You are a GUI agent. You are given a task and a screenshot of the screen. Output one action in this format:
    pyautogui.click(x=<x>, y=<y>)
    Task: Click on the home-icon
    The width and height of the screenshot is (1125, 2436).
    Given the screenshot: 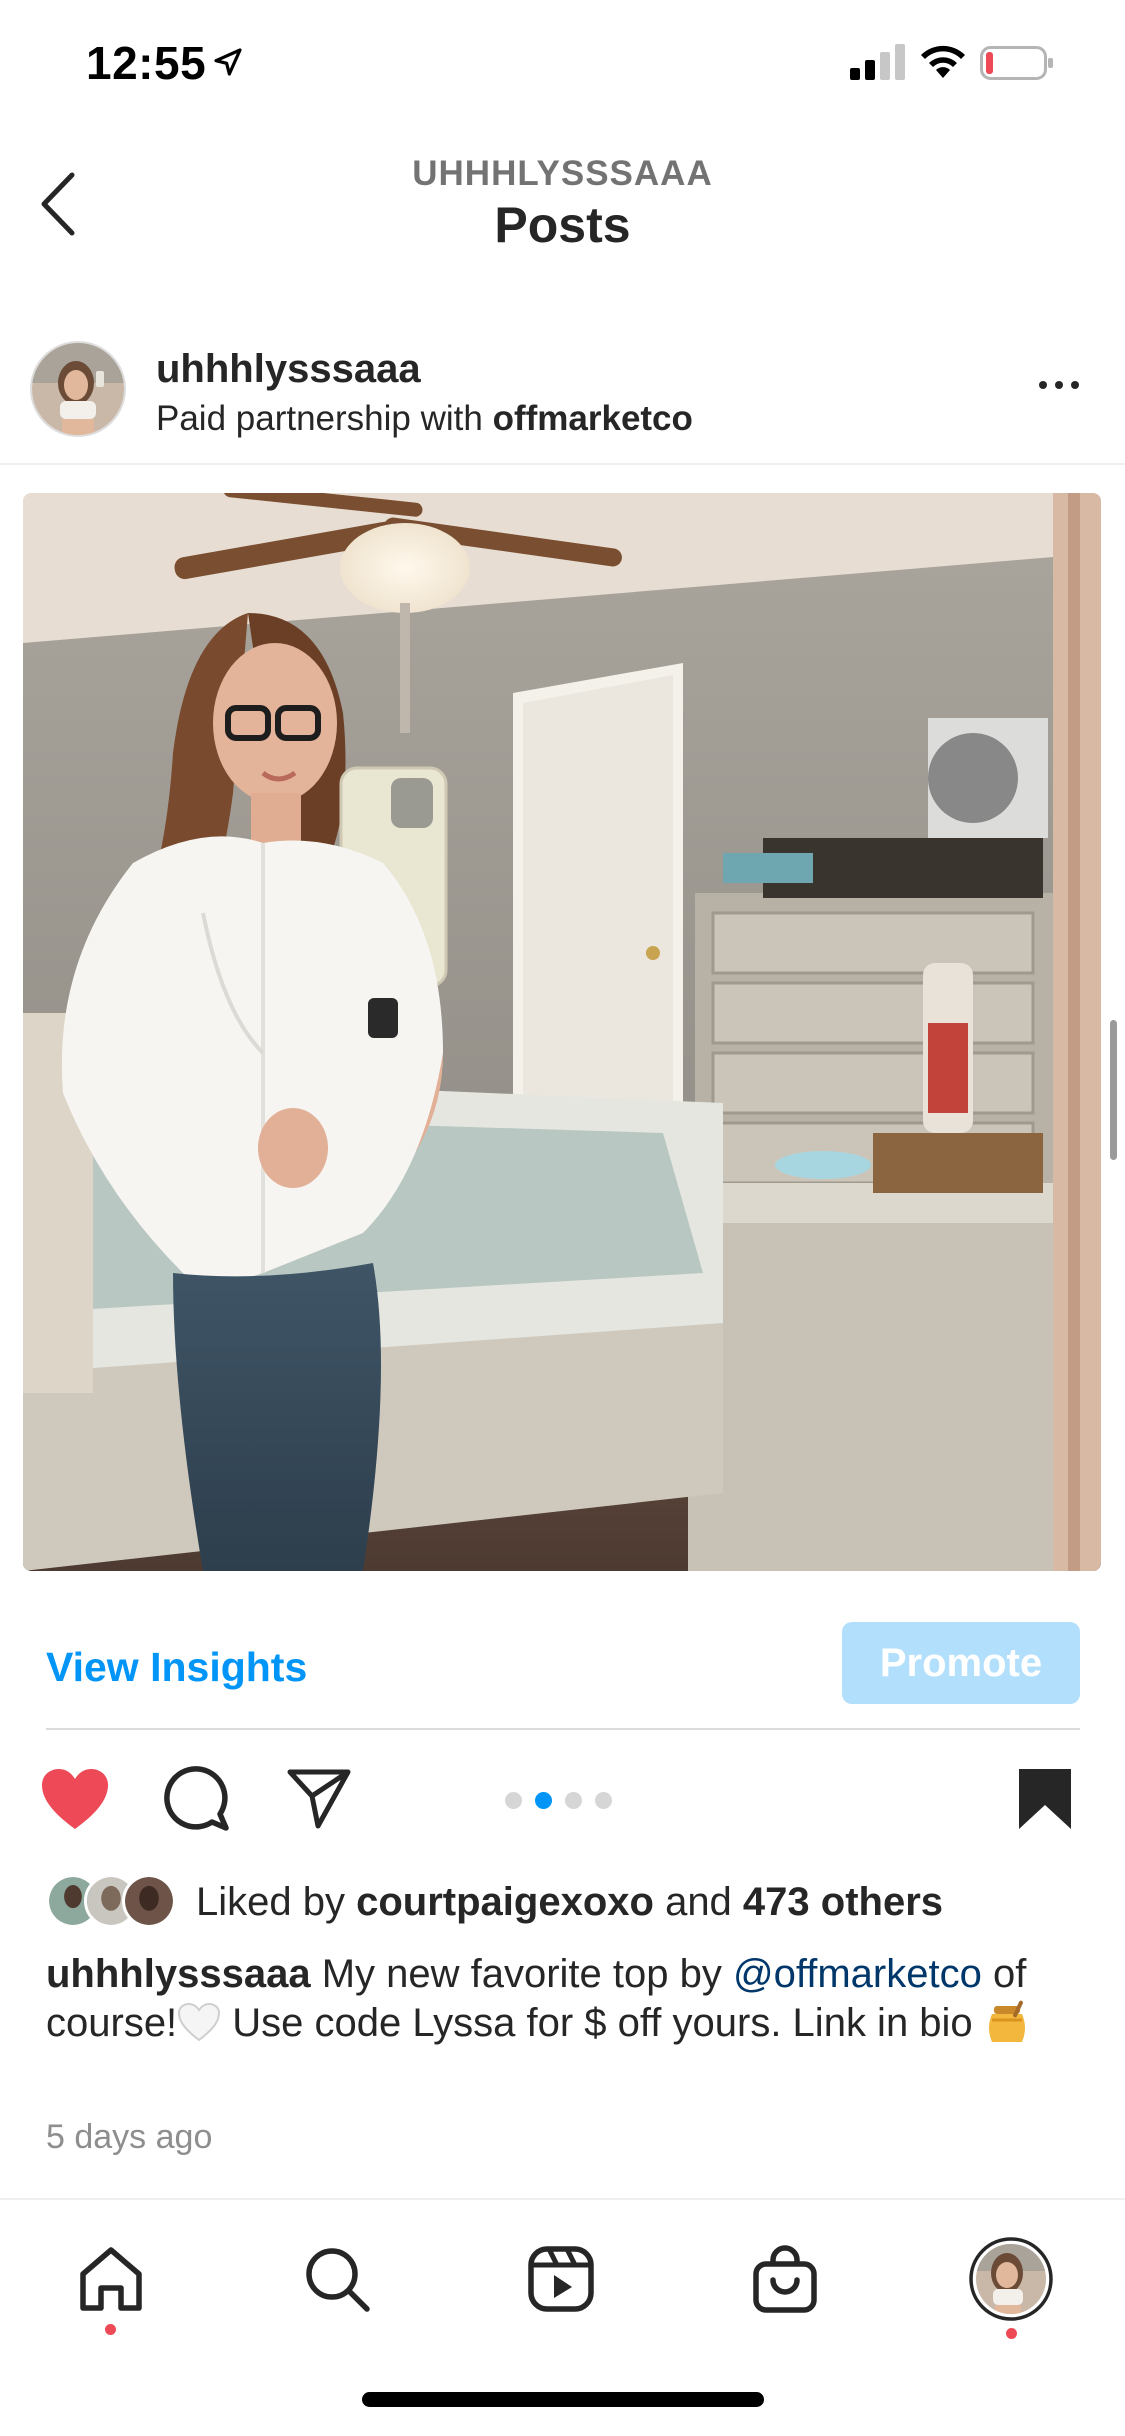 What is the action you would take?
    pyautogui.click(x=111, y=2279)
    